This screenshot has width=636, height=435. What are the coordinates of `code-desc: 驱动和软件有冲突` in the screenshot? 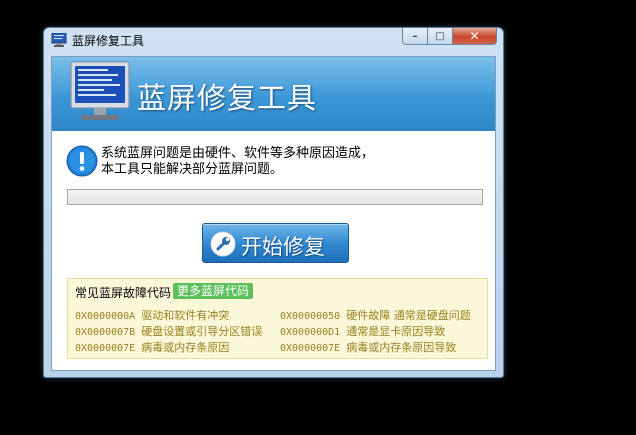 It's located at (185, 315).